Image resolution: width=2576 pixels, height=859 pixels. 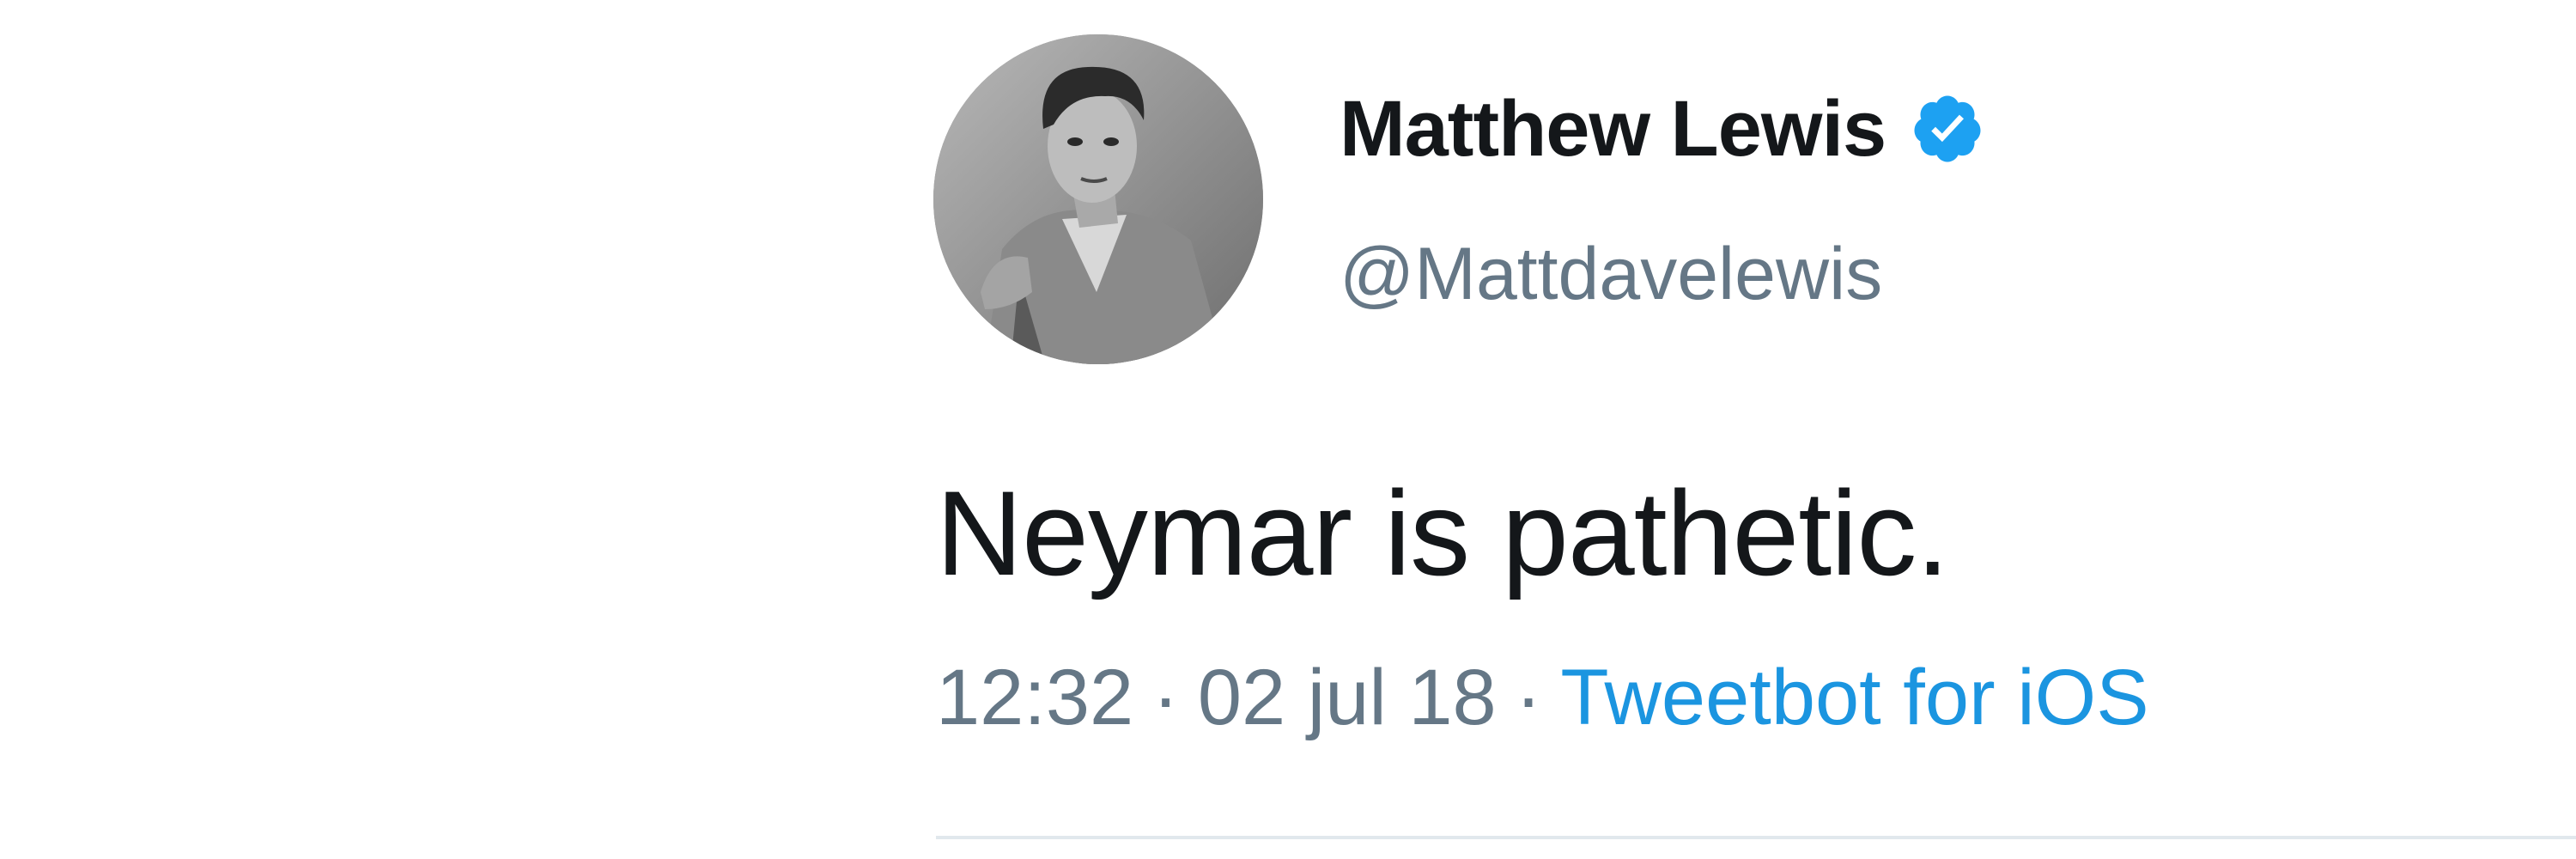 I want to click on author-avatar, so click(x=1098, y=199).